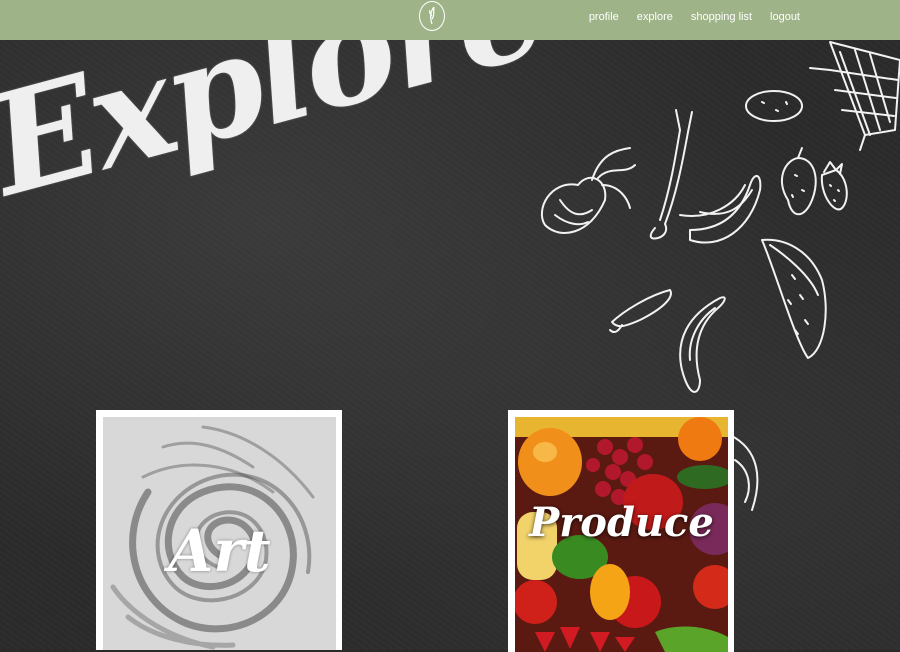 The image size is (900, 652). I want to click on nav-link-logout: logout, so click(785, 17).